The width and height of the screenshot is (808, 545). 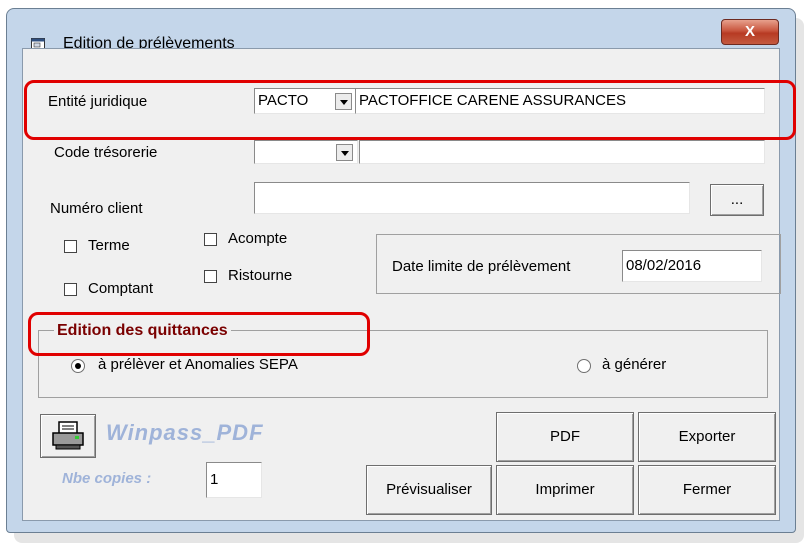 What do you see at coordinates (344, 152) in the screenshot?
I see `tresorerie-dropdown-arrow` at bounding box center [344, 152].